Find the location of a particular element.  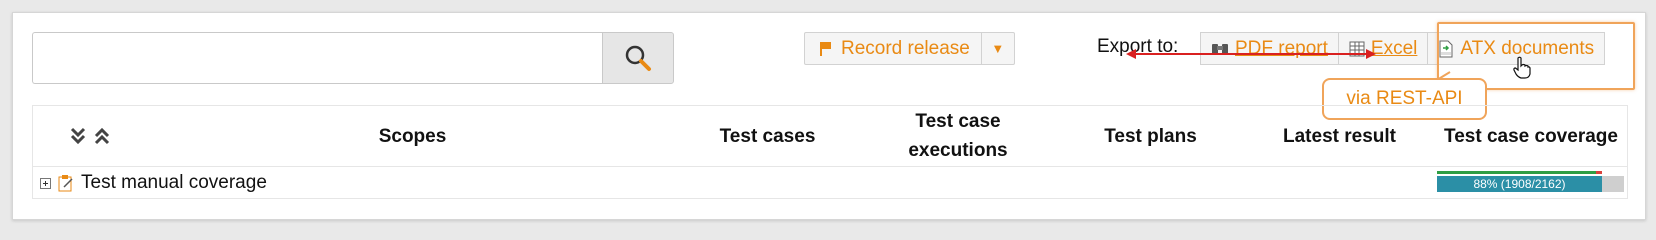

chevron-down-icon: ▼ is located at coordinates (998, 48).